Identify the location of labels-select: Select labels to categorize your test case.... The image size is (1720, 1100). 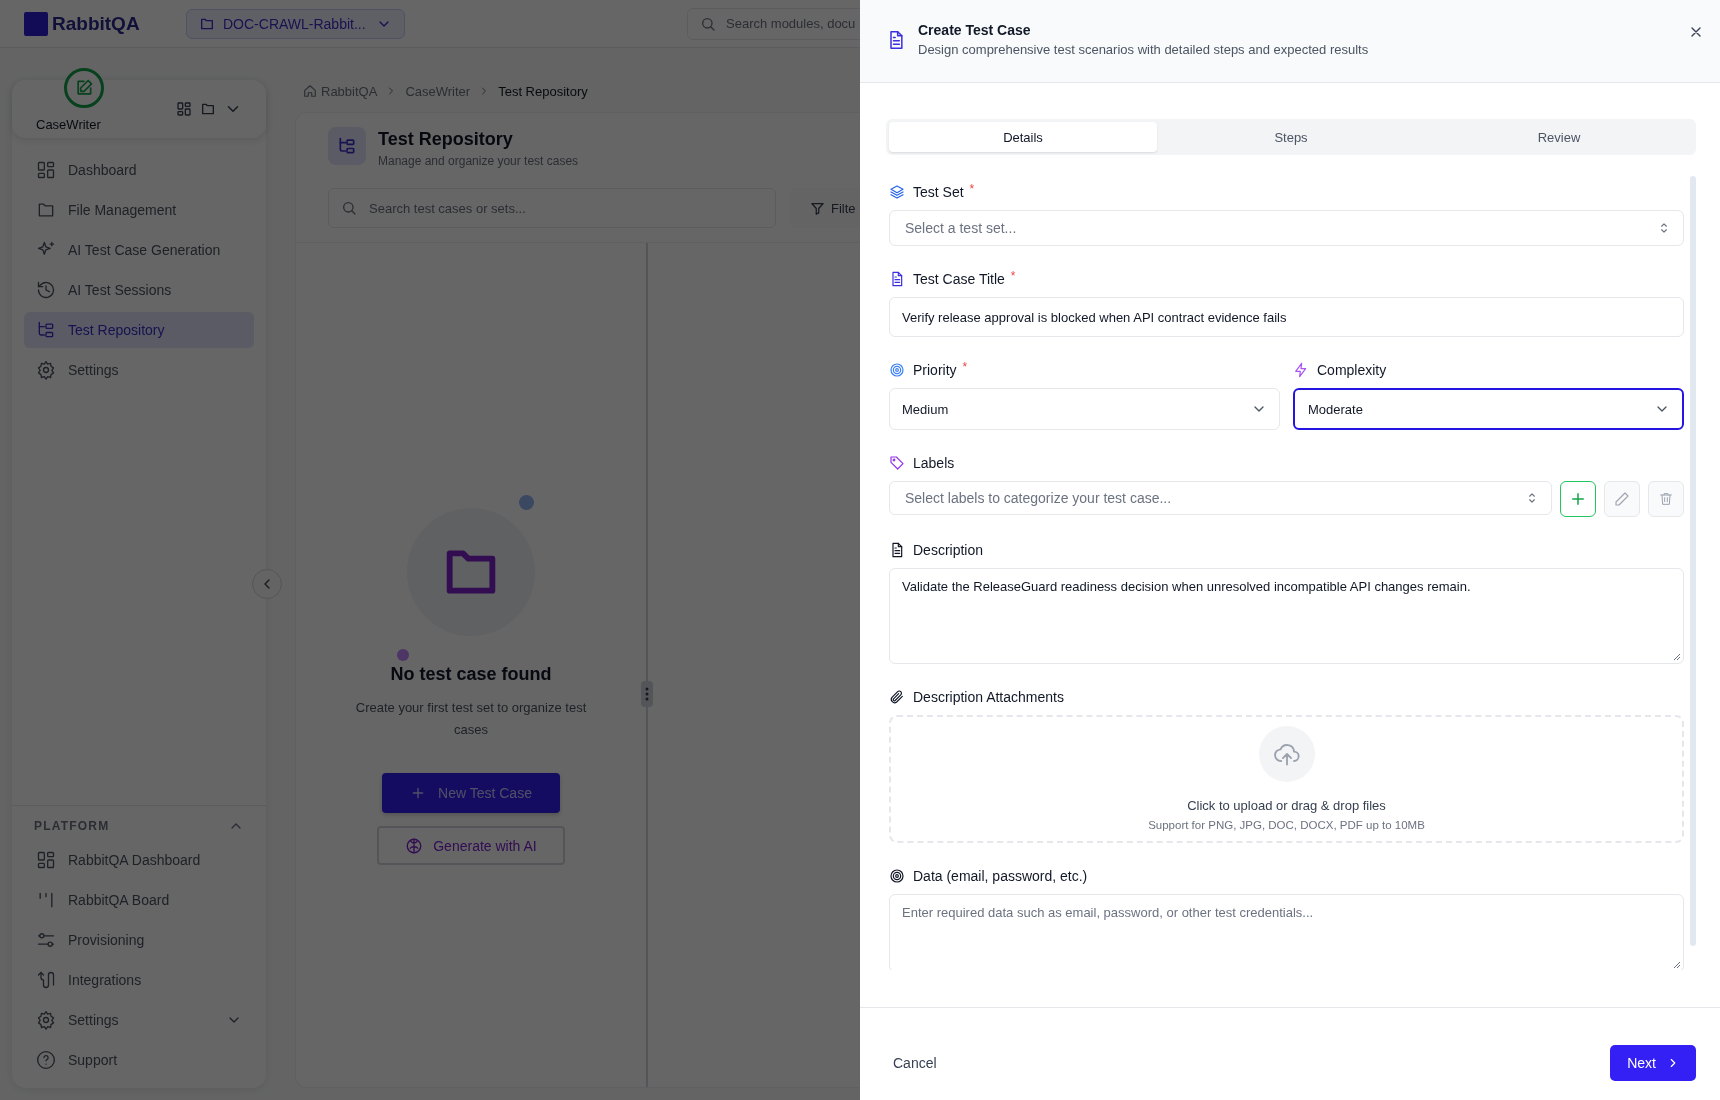
(1220, 498).